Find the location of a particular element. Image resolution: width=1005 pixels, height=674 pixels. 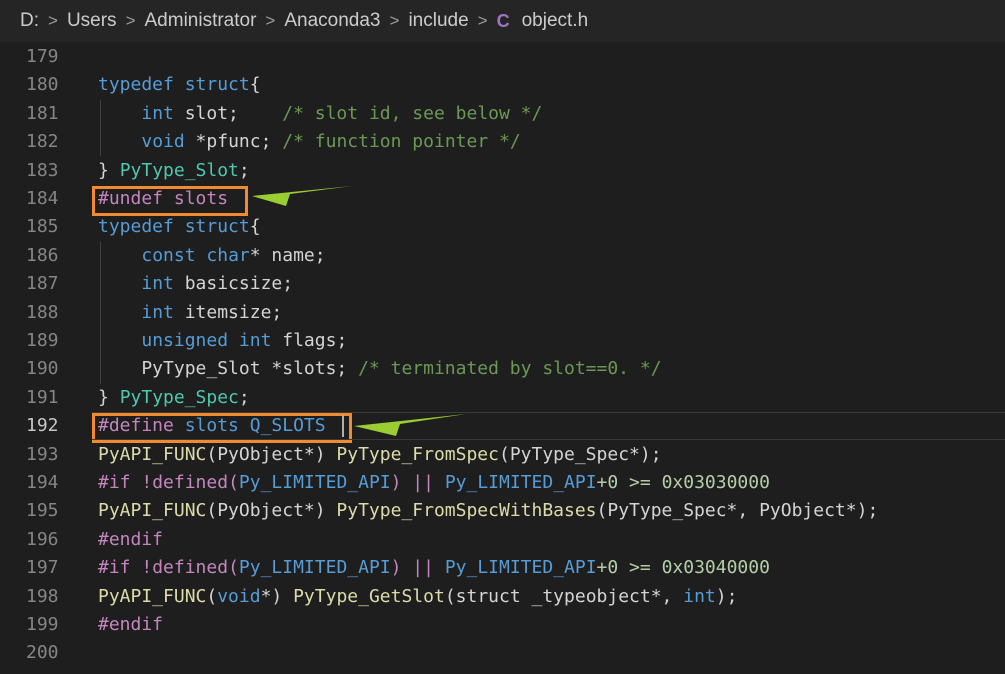

code-token: ); is located at coordinates (726, 596).